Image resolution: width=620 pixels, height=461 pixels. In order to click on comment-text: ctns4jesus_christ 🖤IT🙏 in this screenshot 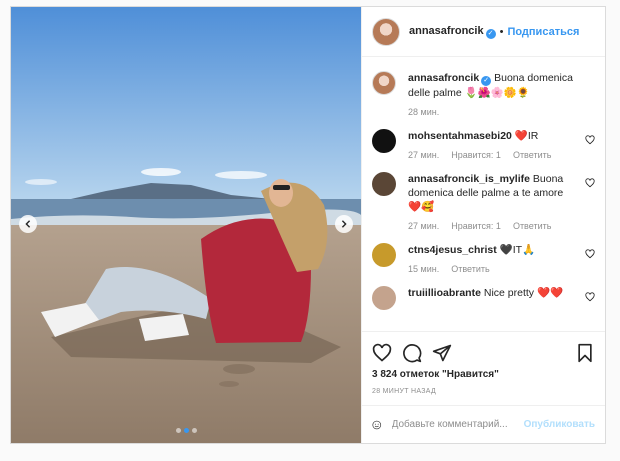, I will do `click(490, 250)`.